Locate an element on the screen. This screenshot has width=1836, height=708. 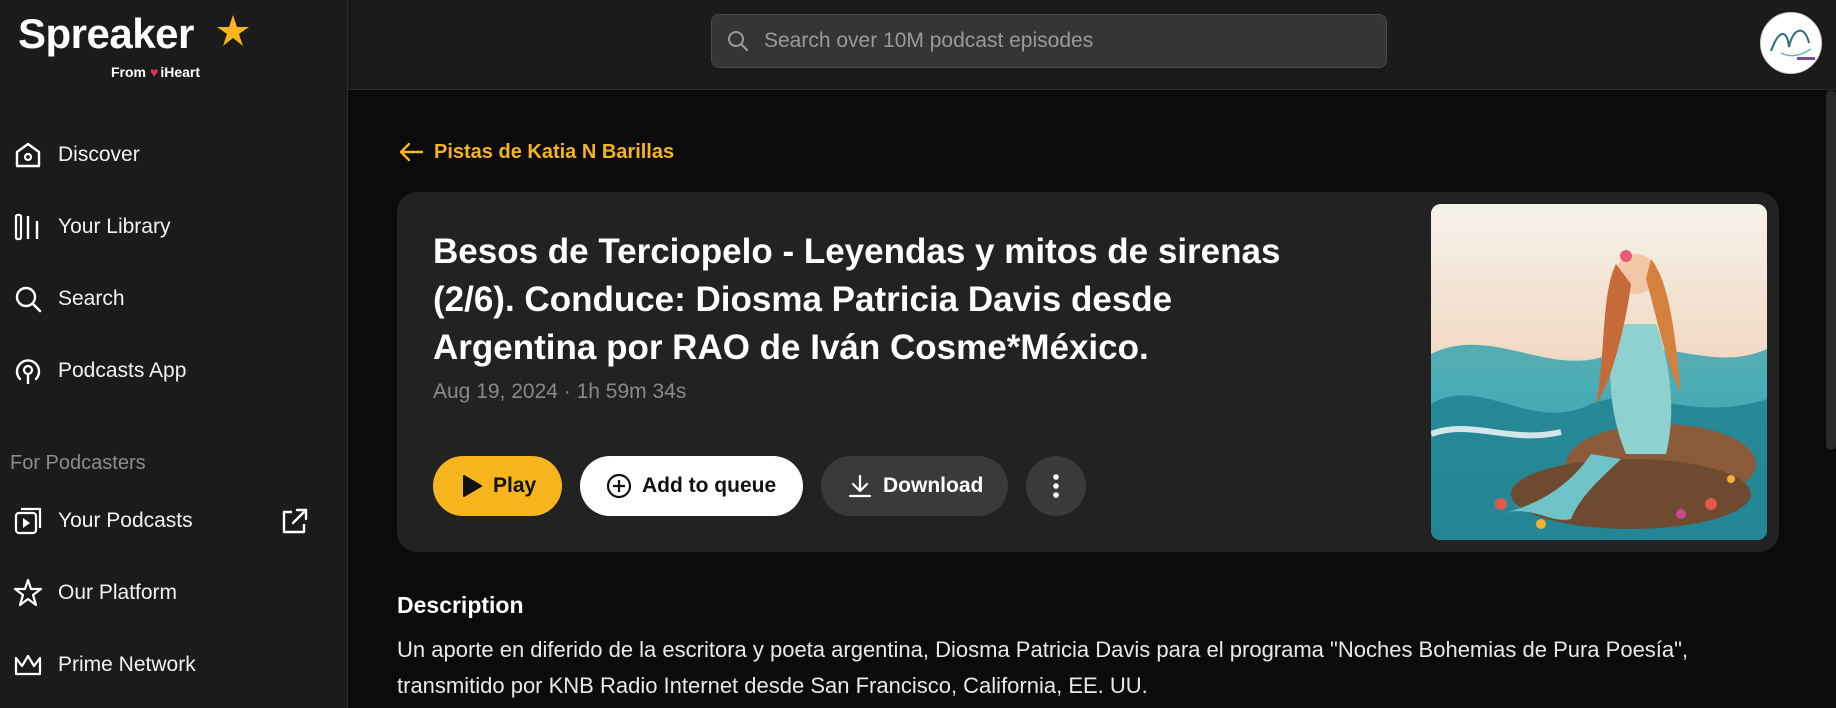
sidebar-item-podcasts-app: Podcasts App is located at coordinates (99, 371).